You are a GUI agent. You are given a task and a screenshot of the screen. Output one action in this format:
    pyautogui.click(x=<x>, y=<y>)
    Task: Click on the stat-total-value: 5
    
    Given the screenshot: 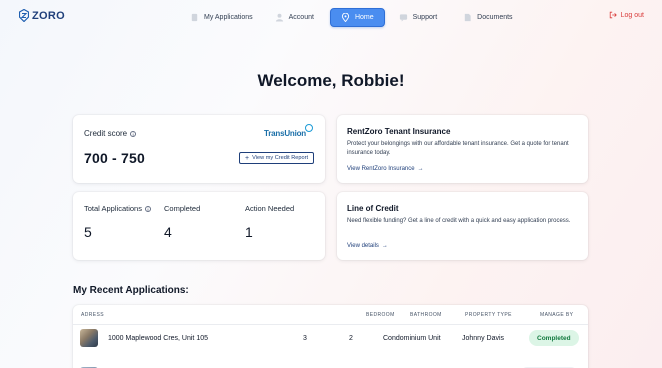 What is the action you would take?
    pyautogui.click(x=88, y=232)
    